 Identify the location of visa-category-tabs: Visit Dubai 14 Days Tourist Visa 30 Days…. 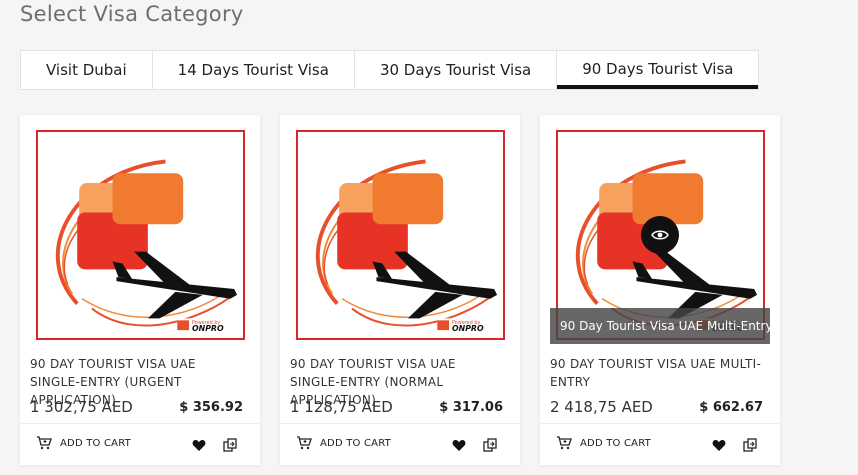
(390, 70).